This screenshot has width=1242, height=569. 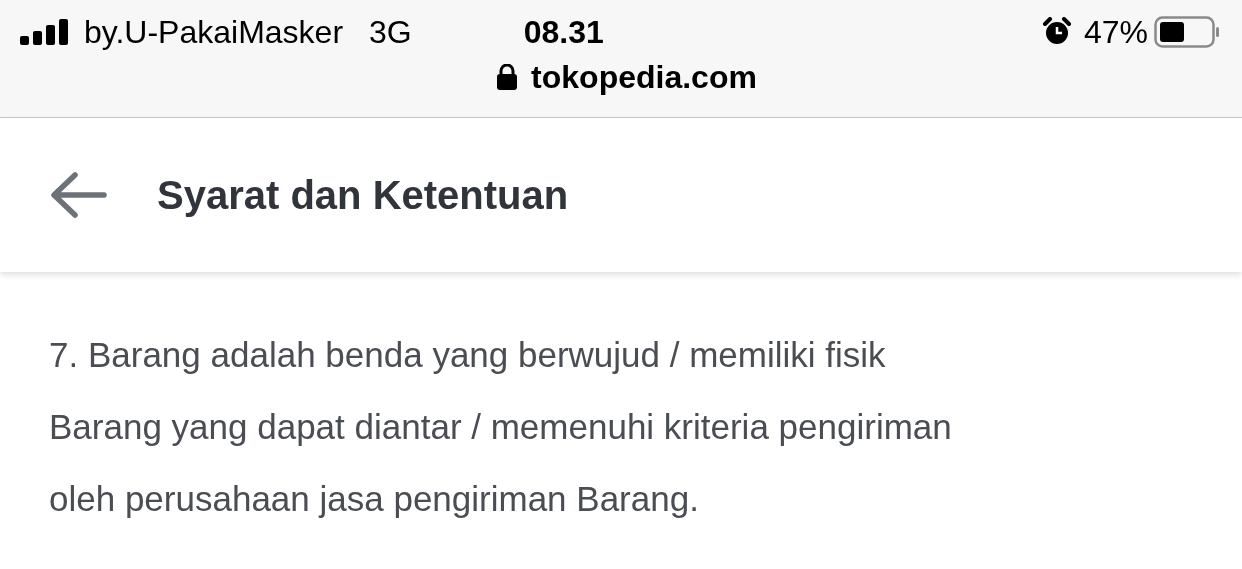 What do you see at coordinates (644, 77) in the screenshot?
I see `page-url: tokopedia.com` at bounding box center [644, 77].